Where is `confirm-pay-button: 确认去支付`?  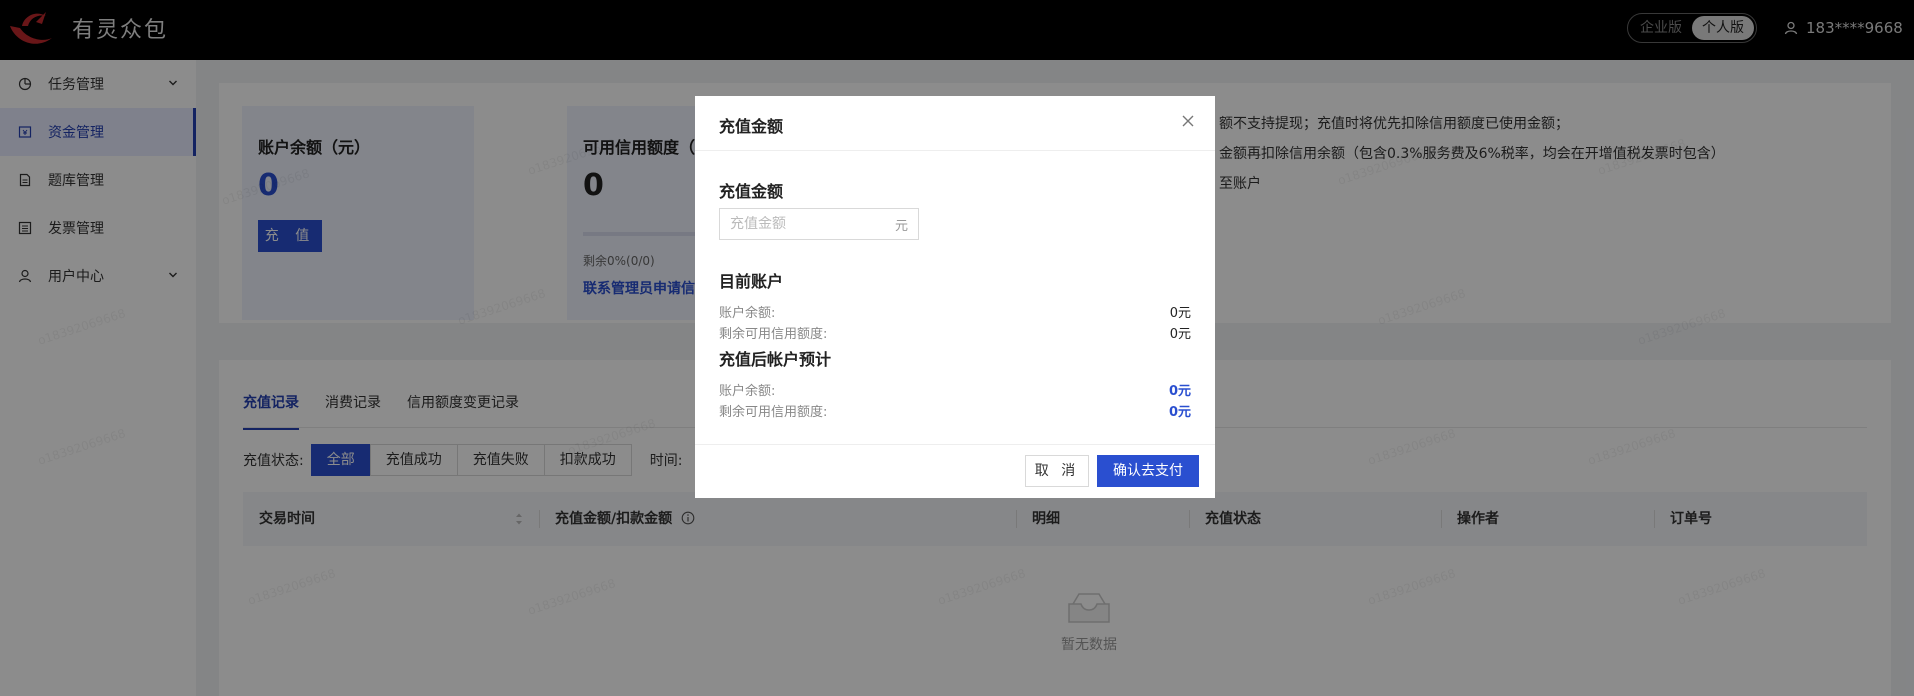 confirm-pay-button: 确认去支付 is located at coordinates (1148, 471).